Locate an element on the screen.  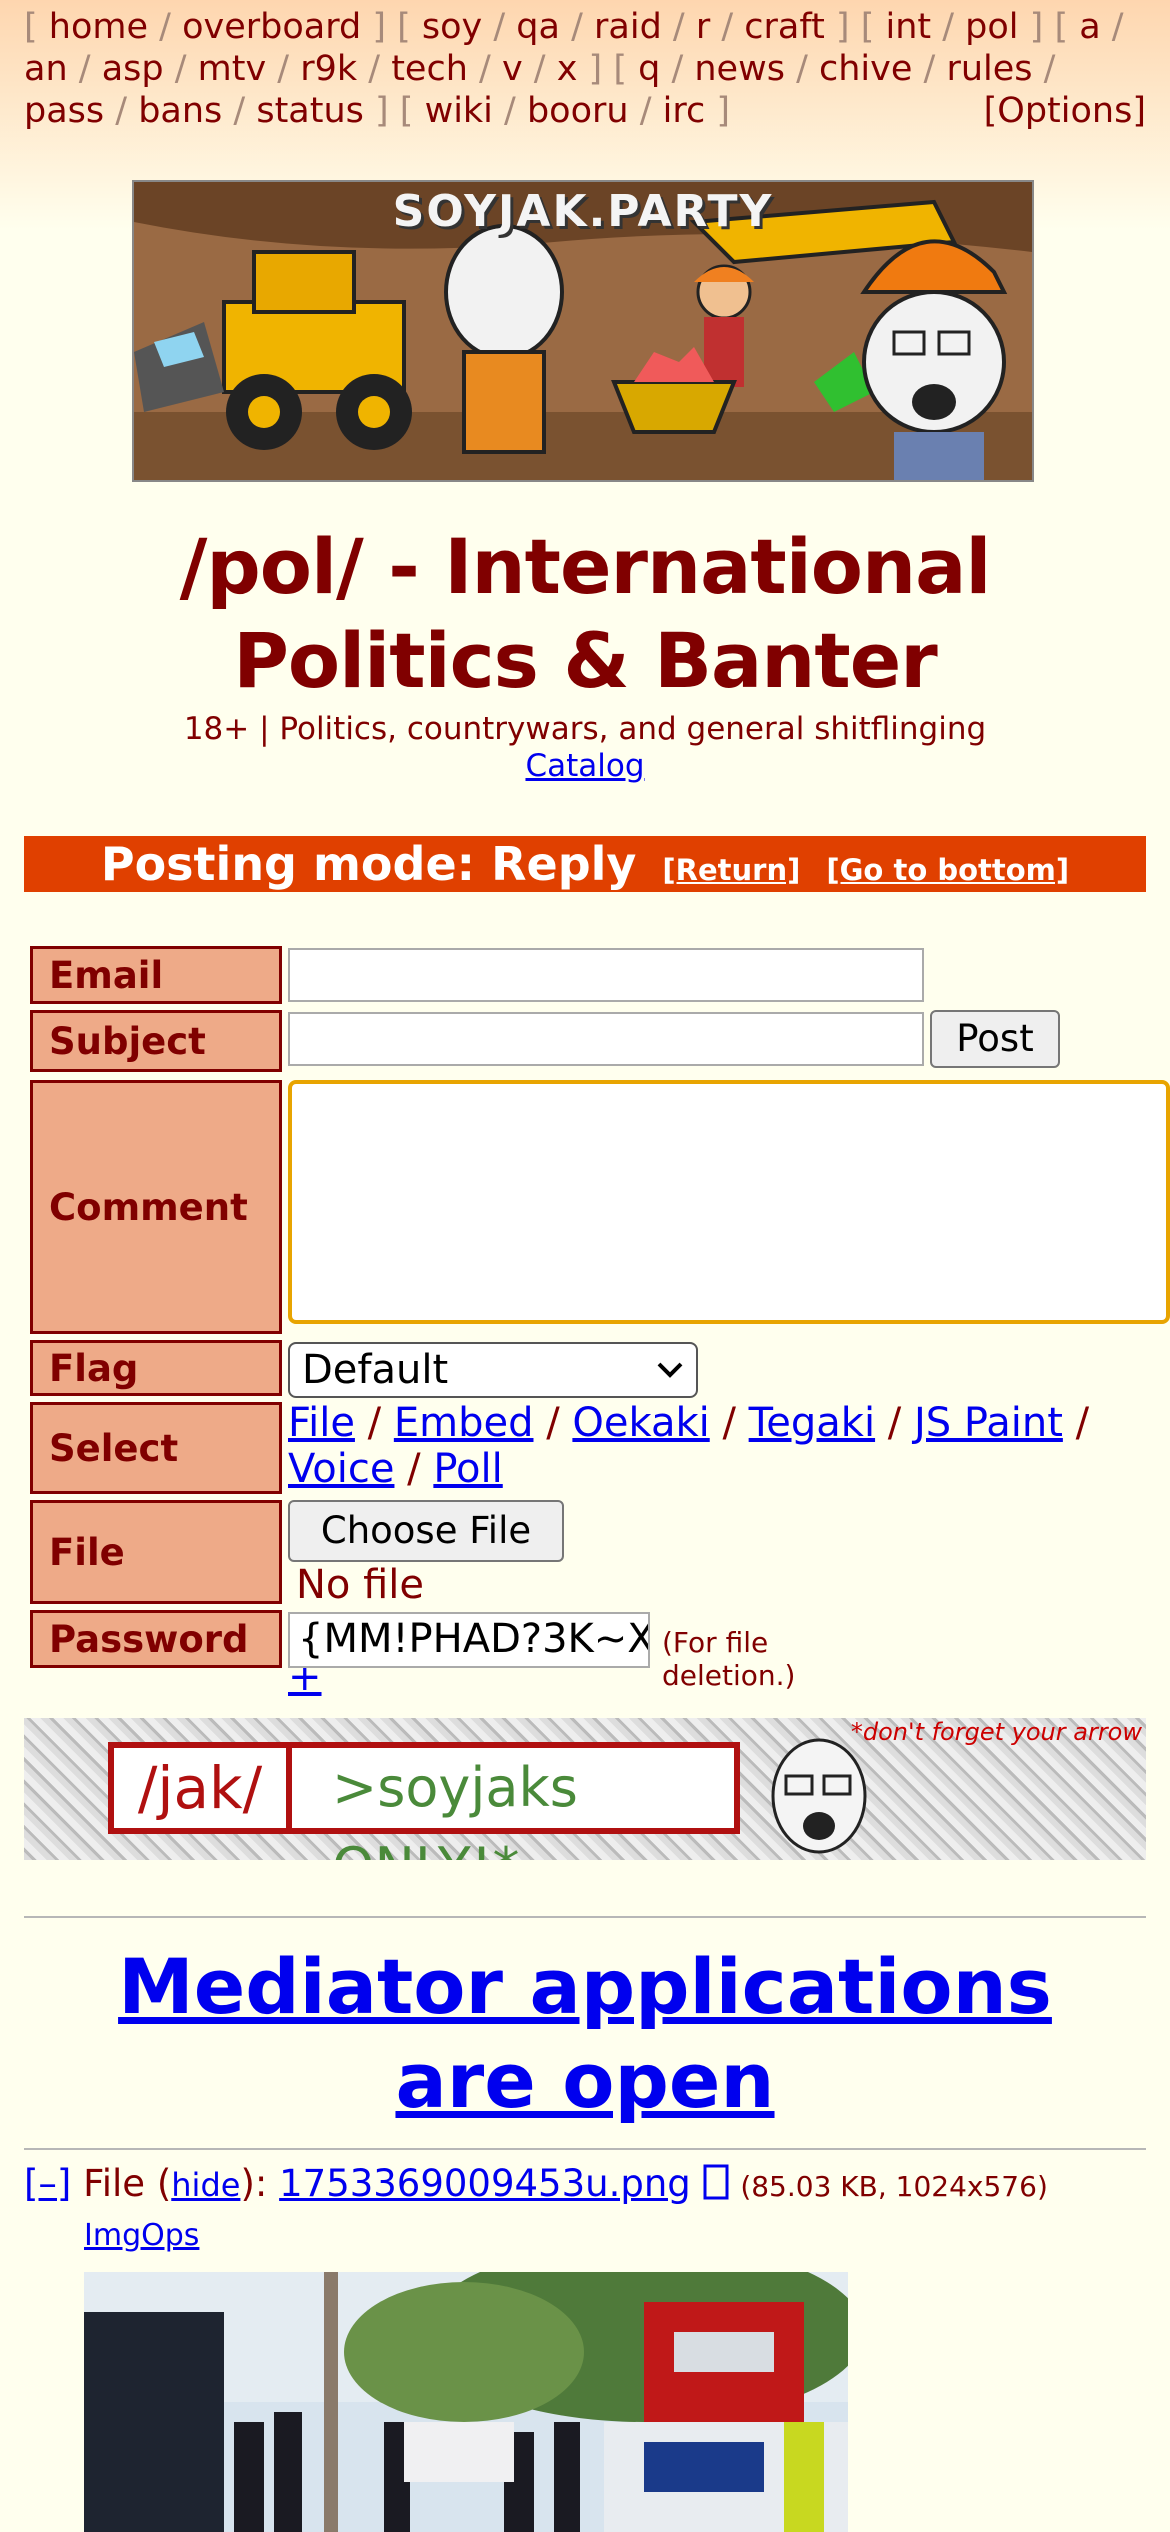
posting-mode-label: Posting mode: Reply is located at coordinates (368, 864).